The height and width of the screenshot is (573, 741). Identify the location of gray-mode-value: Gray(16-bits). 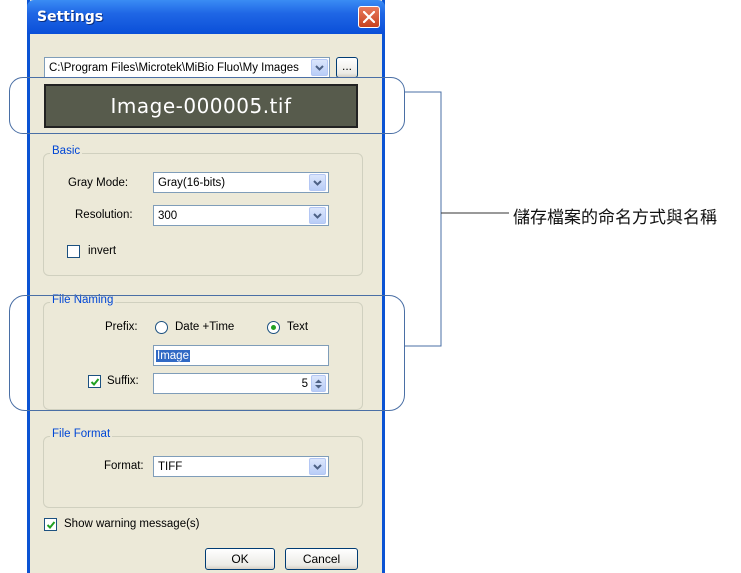
(192, 183).